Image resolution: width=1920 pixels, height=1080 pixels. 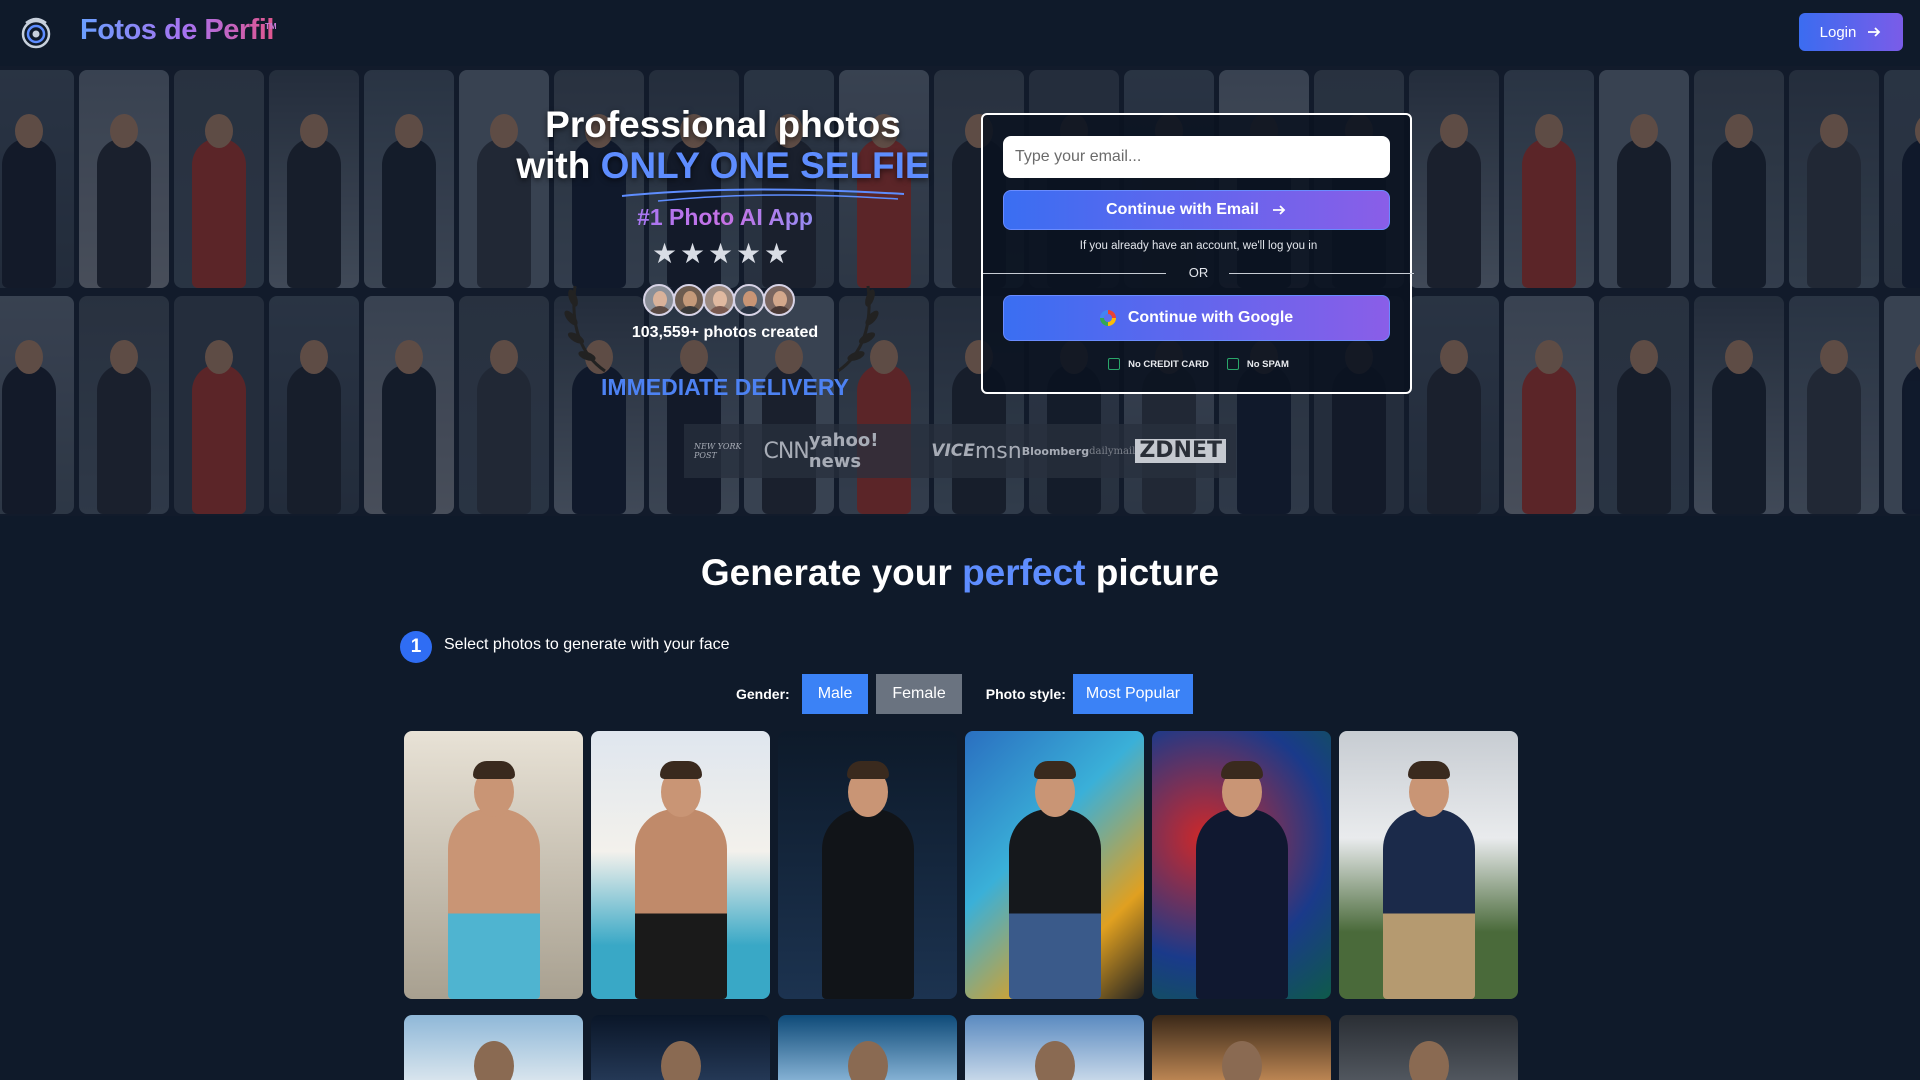 I want to click on press-logo-yahoo: yahoo! news, so click(x=843, y=451).